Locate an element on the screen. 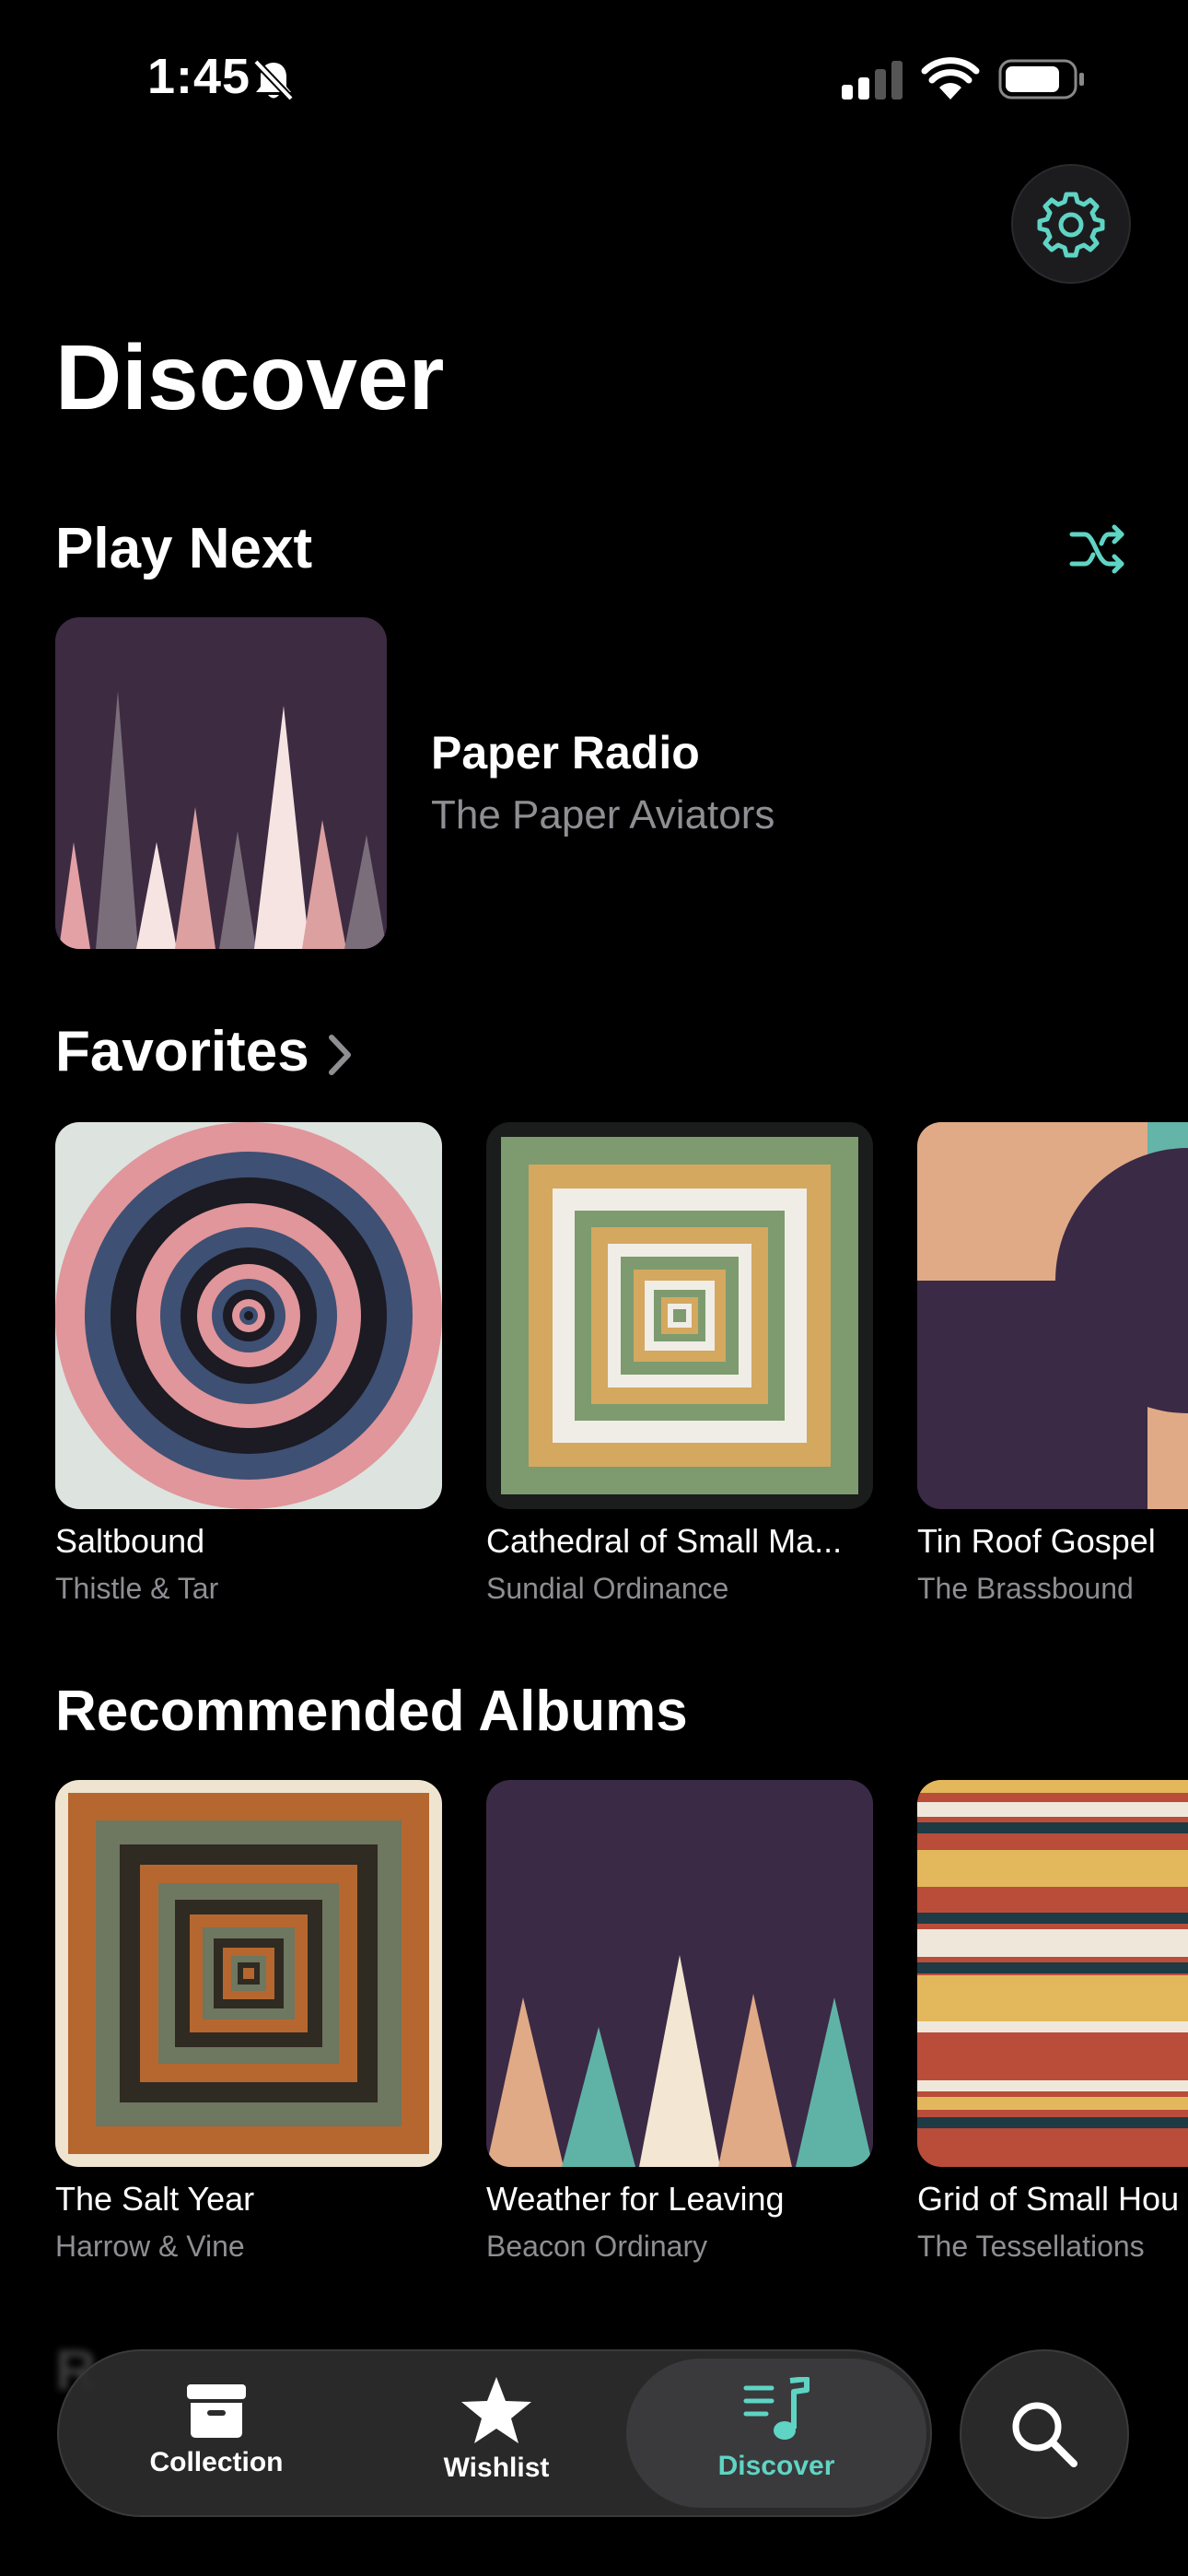 The image size is (1188, 2576). tab-wishlist: Wishlist is located at coordinates (496, 2457).